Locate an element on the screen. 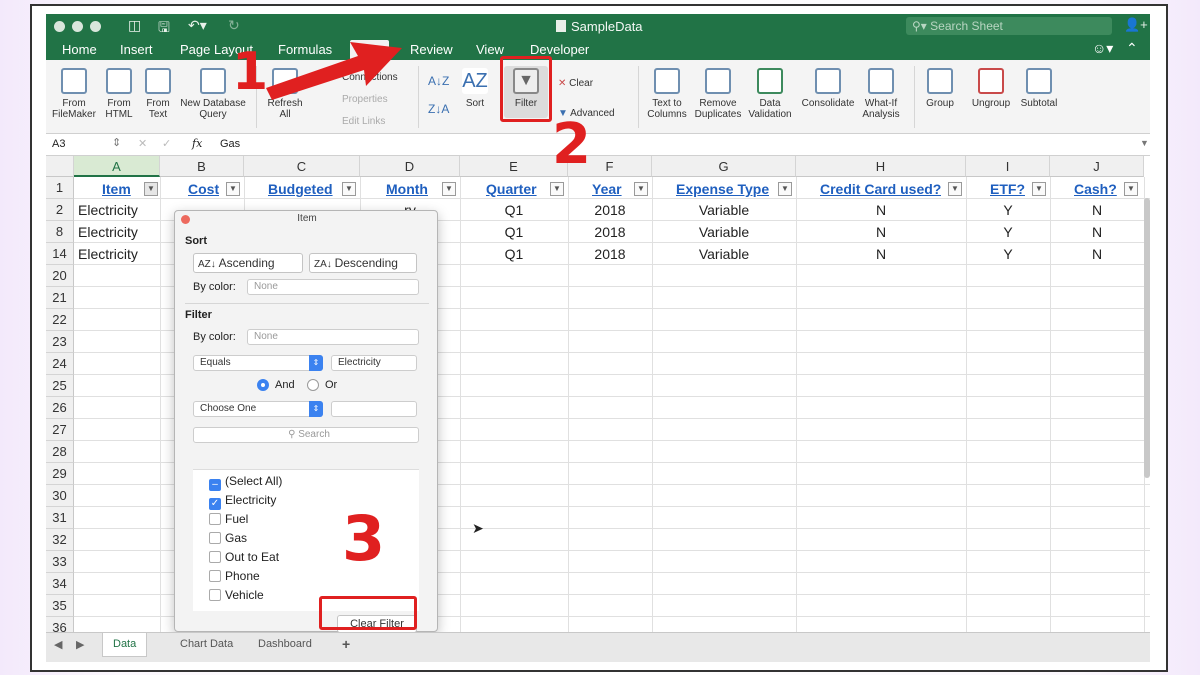 This screenshot has height=675, width=1200. row-header: 27 is located at coordinates (60, 430).